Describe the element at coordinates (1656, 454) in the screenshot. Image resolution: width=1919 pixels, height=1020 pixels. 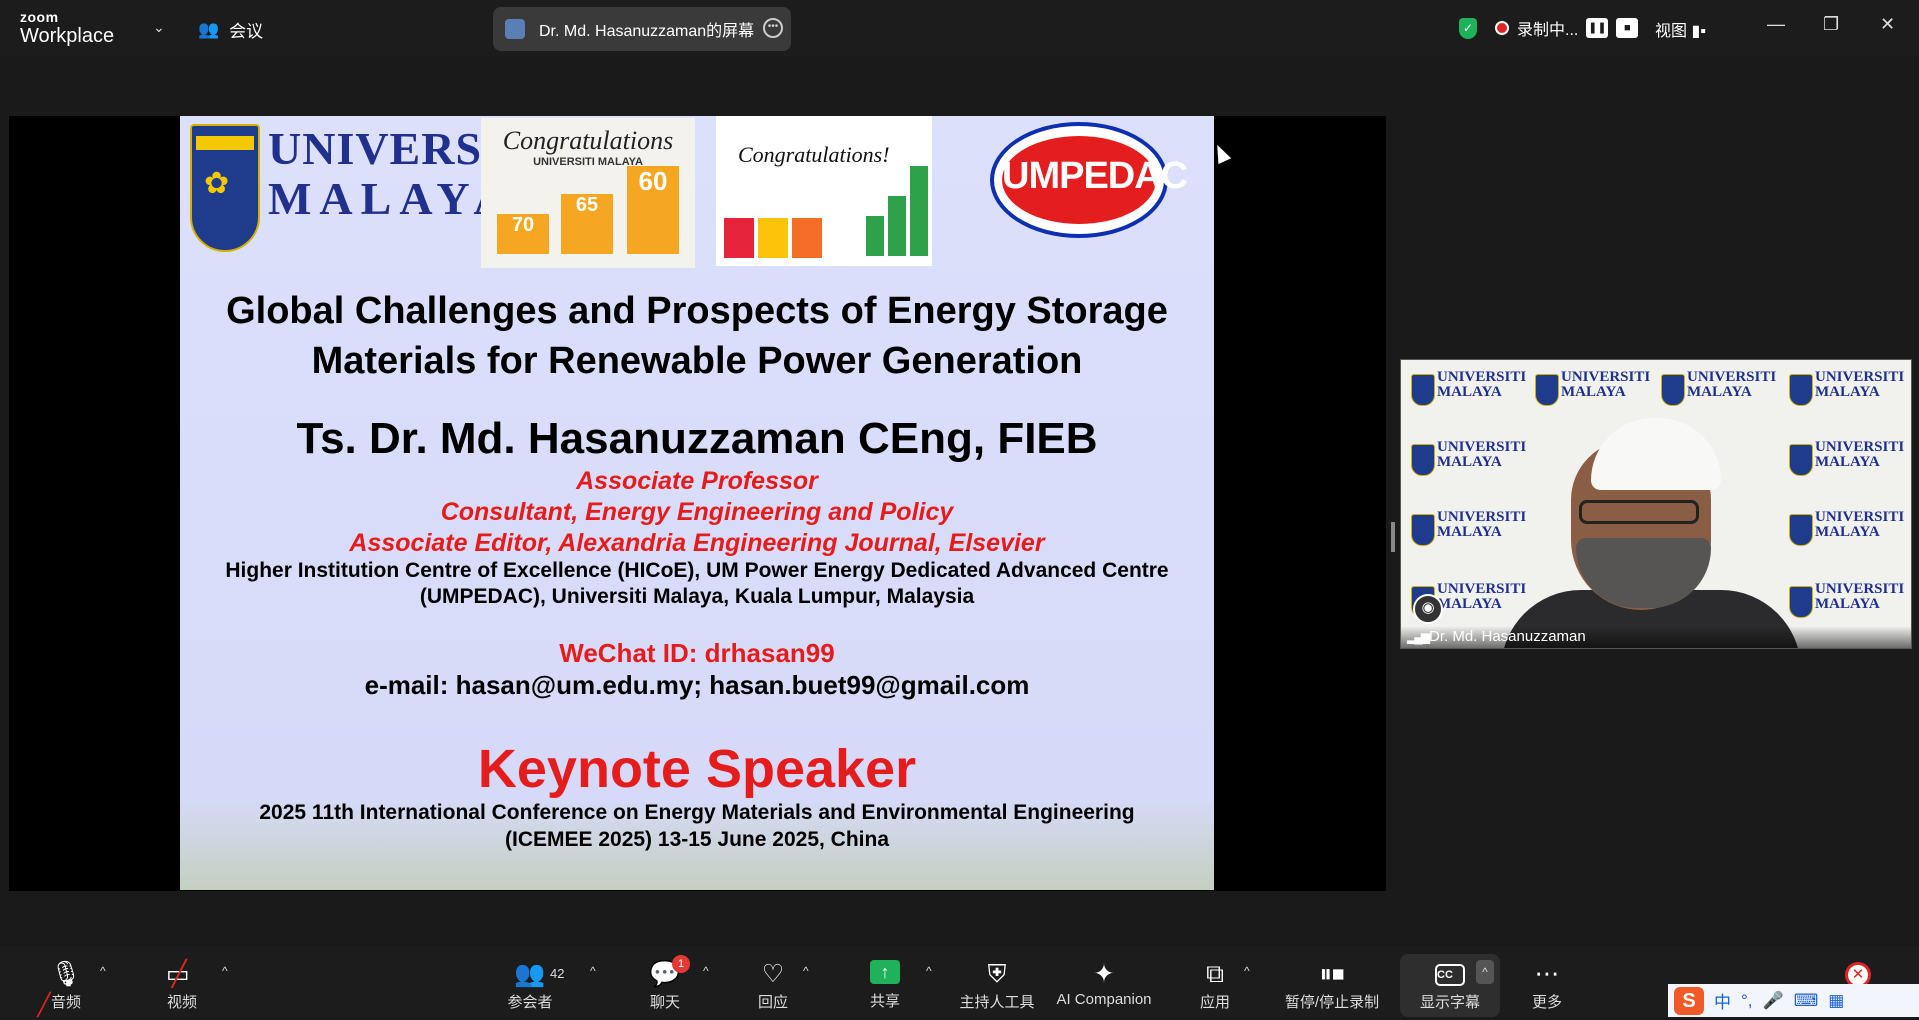
I see `speaker-cap` at that location.